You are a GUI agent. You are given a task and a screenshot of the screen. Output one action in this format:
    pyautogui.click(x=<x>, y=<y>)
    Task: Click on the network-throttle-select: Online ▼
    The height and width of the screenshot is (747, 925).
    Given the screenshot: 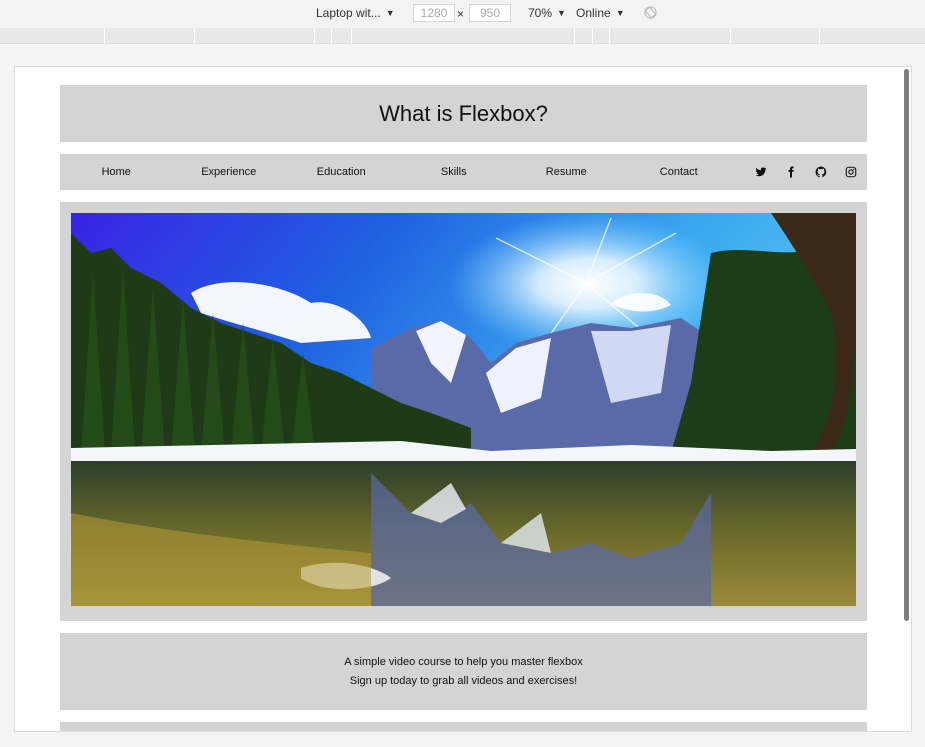 What is the action you would take?
    pyautogui.click(x=600, y=13)
    